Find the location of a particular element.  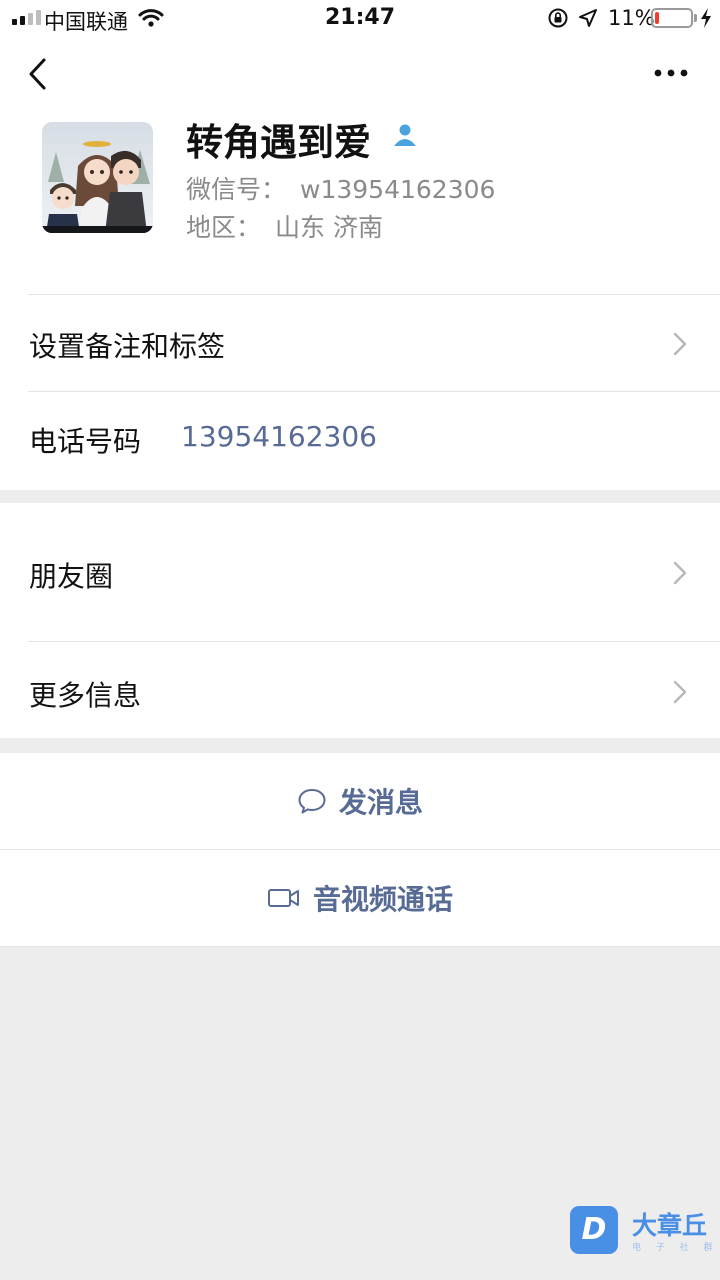

video-call-label: 音视频通话 is located at coordinates (382, 899).